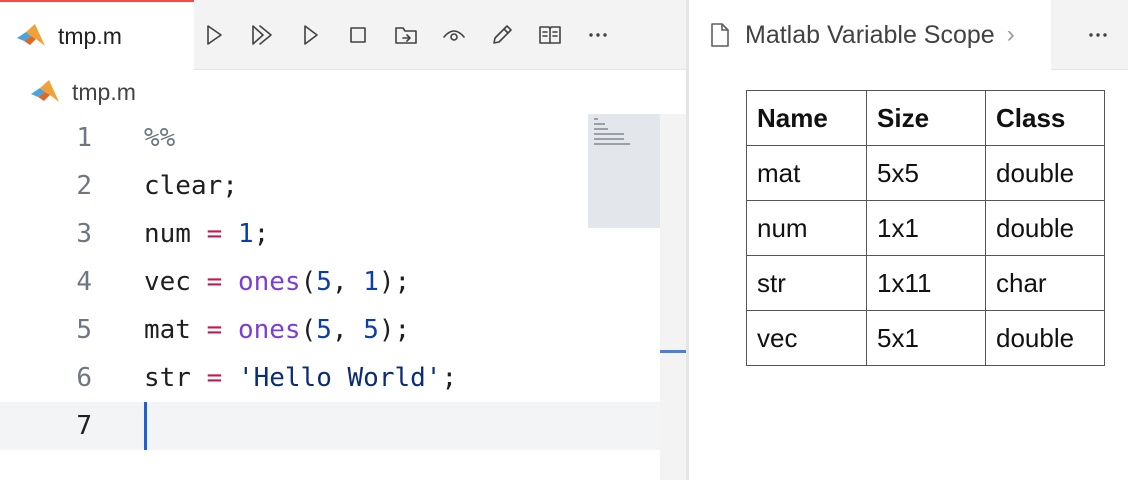 Image resolution: width=1128 pixels, height=480 pixels. I want to click on panel-more-button, so click(1098, 35).